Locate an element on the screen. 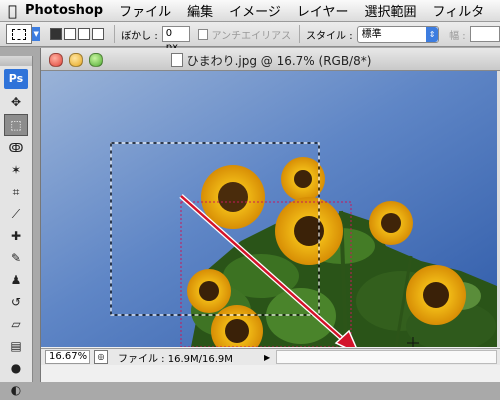 Image resolution: width=500 pixels, height=400 pixels. document-titlebar: ひまわり.jpg @ 16.7% (RGB/8*) is located at coordinates (270, 59).